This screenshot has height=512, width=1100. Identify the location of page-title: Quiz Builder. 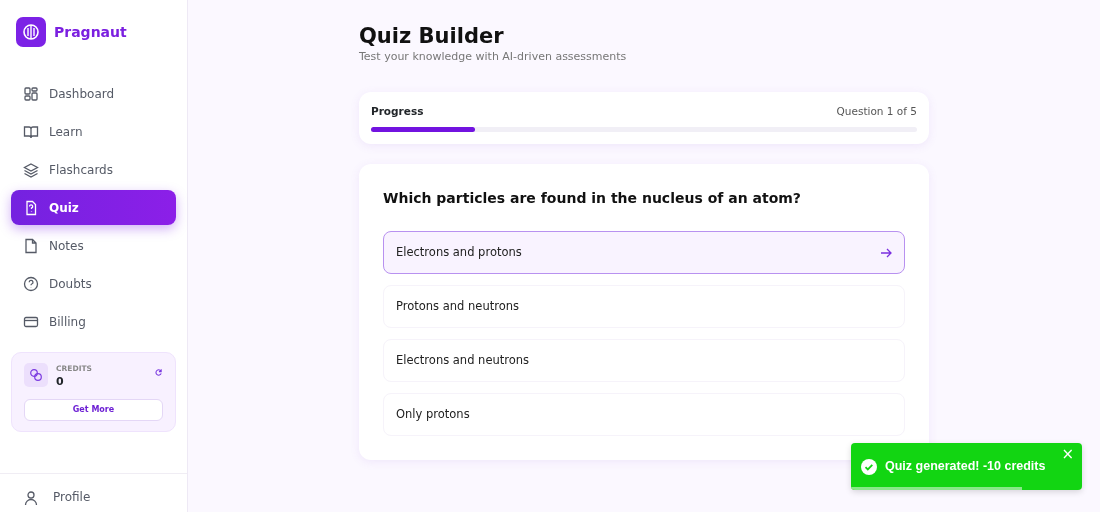
(432, 37).